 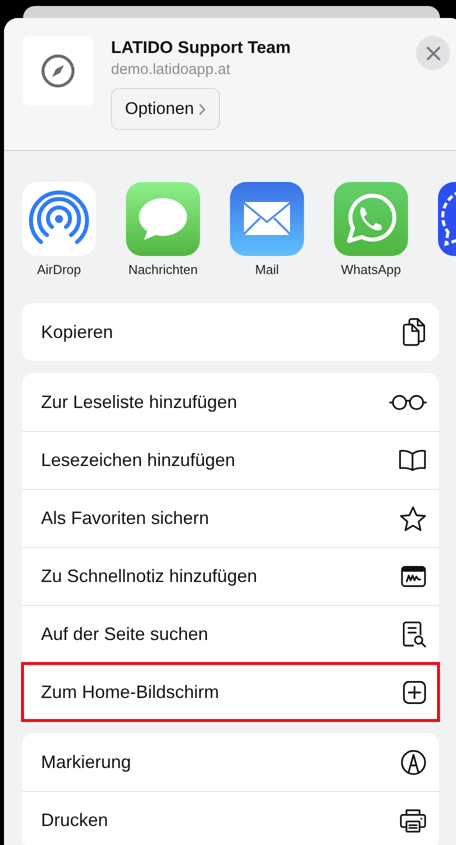 I want to click on page-title: LATIDO Support Team, so click(x=201, y=48).